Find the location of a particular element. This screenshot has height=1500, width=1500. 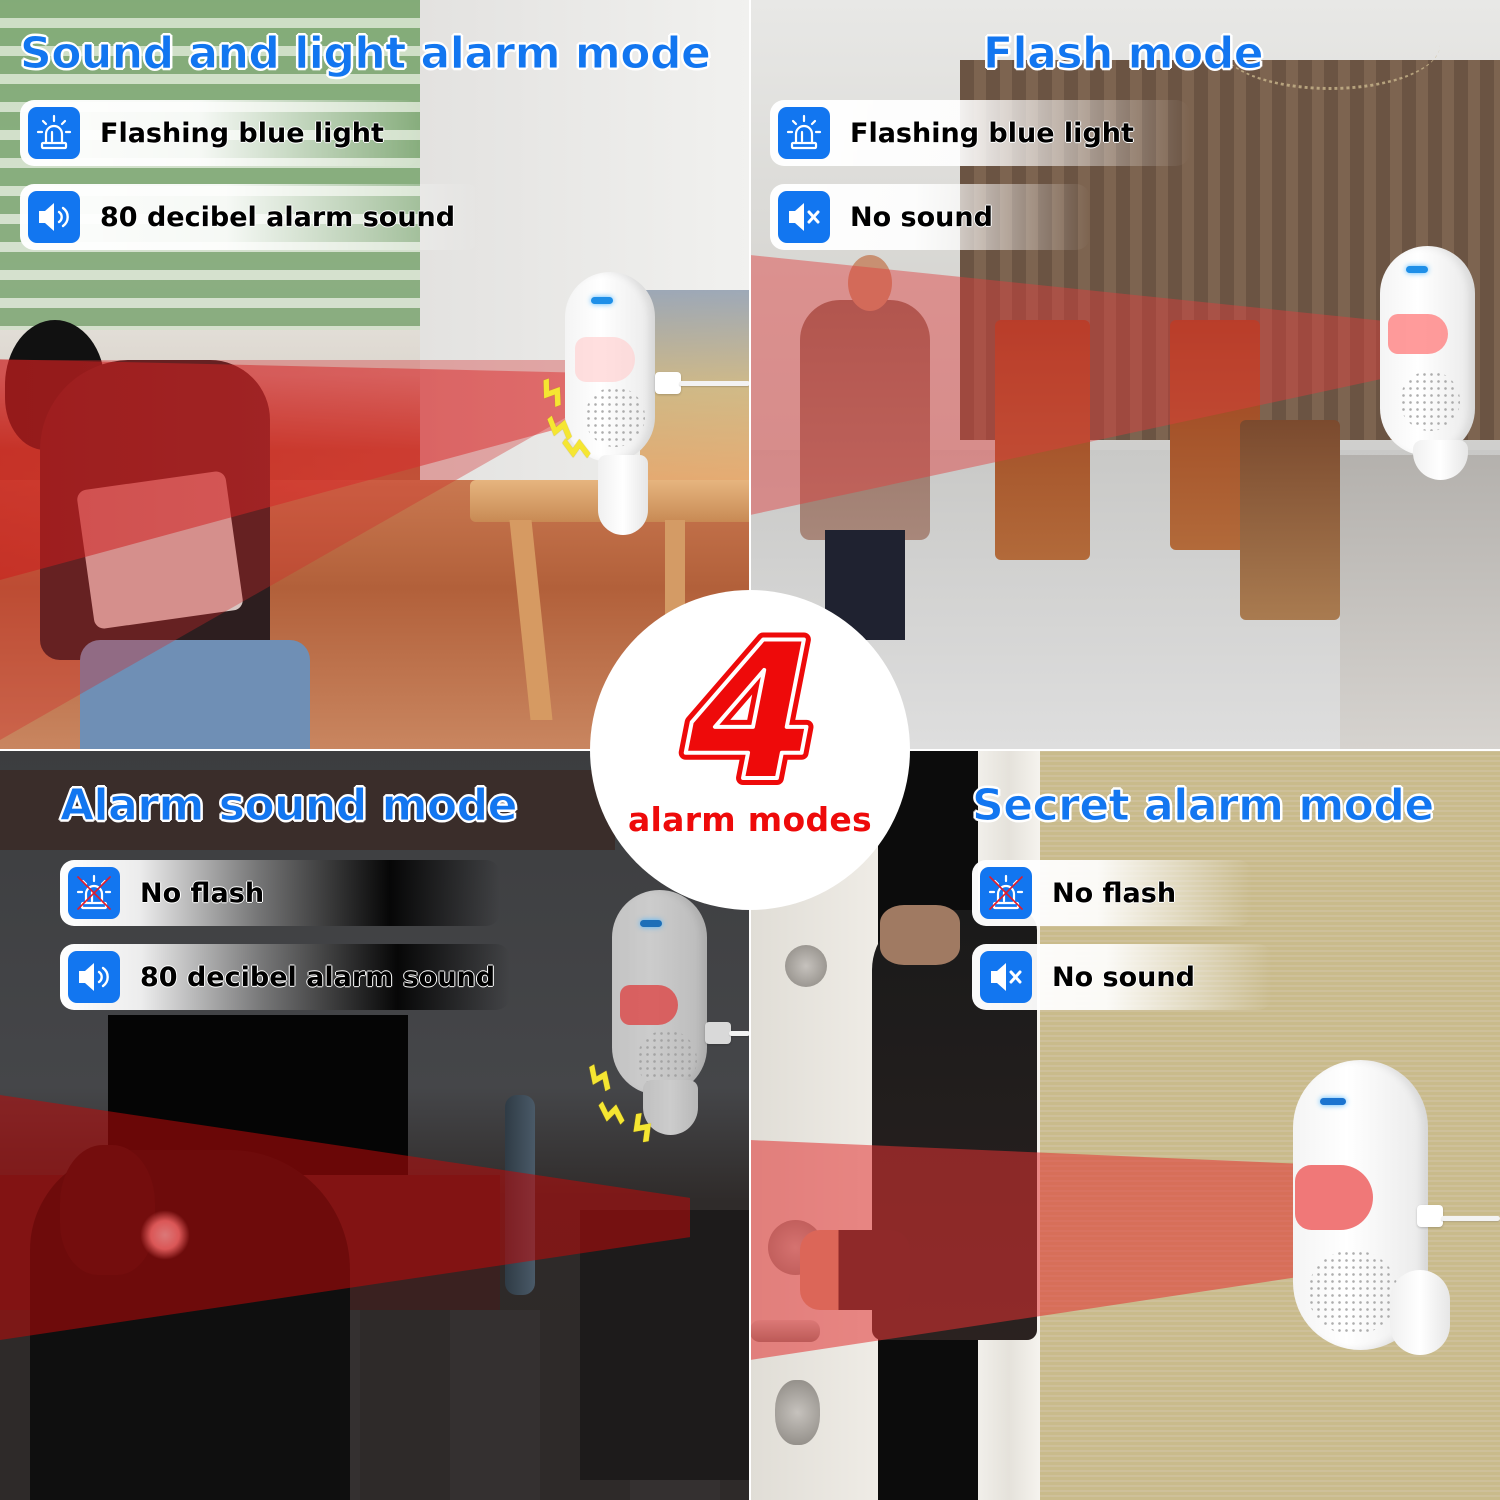

mode-title: Sound and light alarm mode is located at coordinates (365, 54).